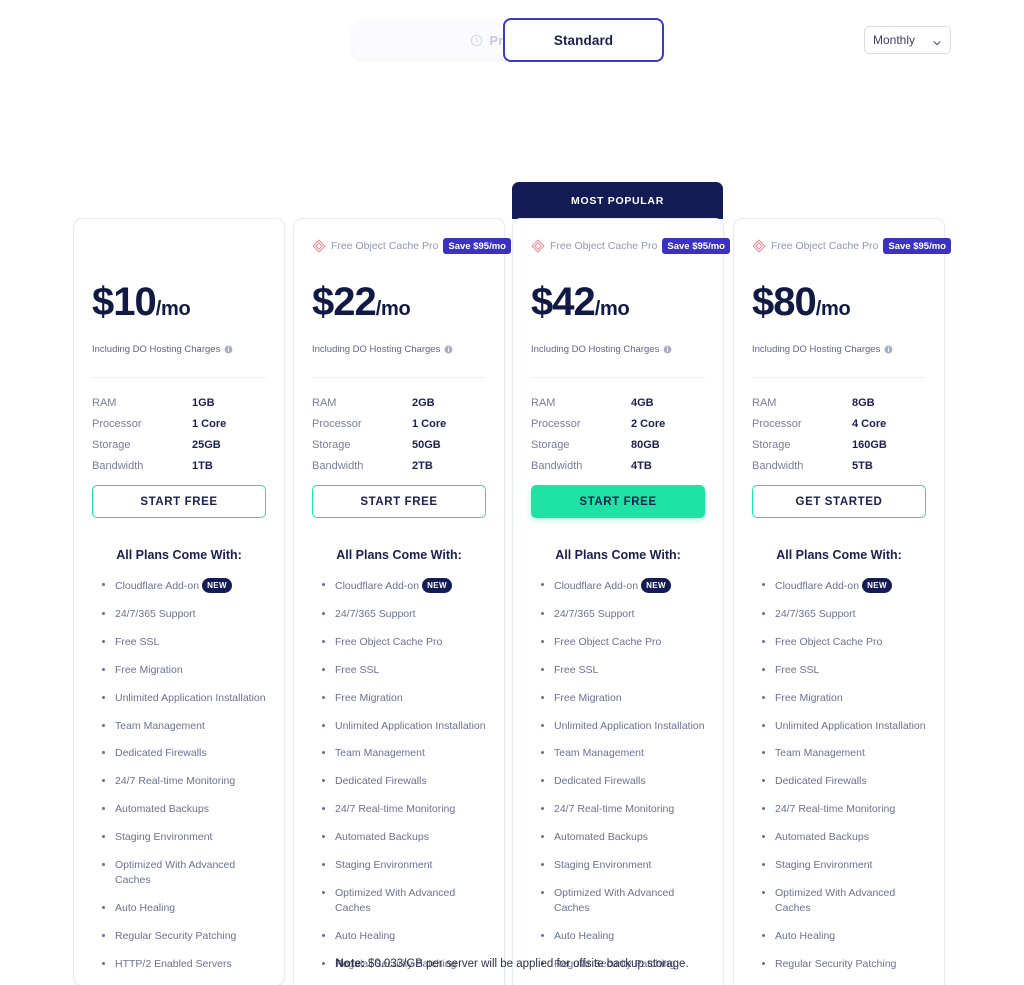 This screenshot has height=985, width=1024. I want to click on feature-item: Staging Environment, so click(844, 865).